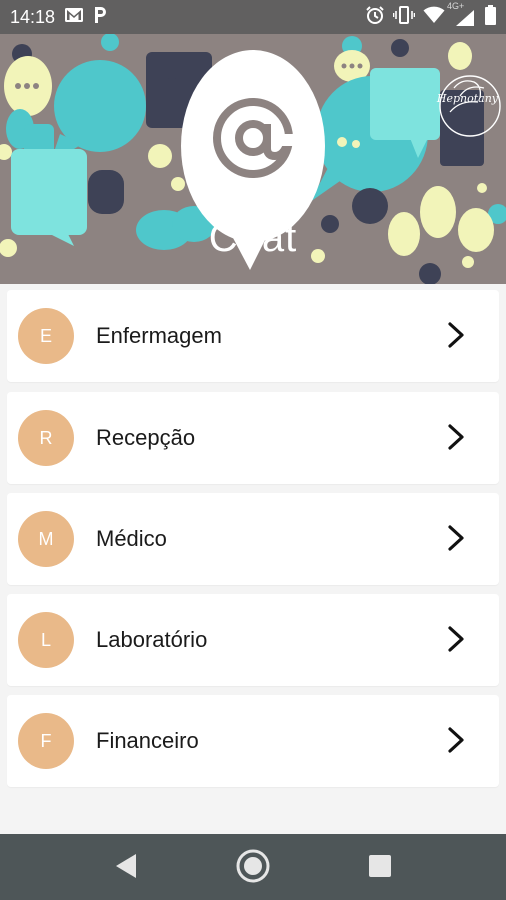 This screenshot has height=900, width=506. Describe the element at coordinates (46, 336) in the screenshot. I see `avatar: E` at that location.